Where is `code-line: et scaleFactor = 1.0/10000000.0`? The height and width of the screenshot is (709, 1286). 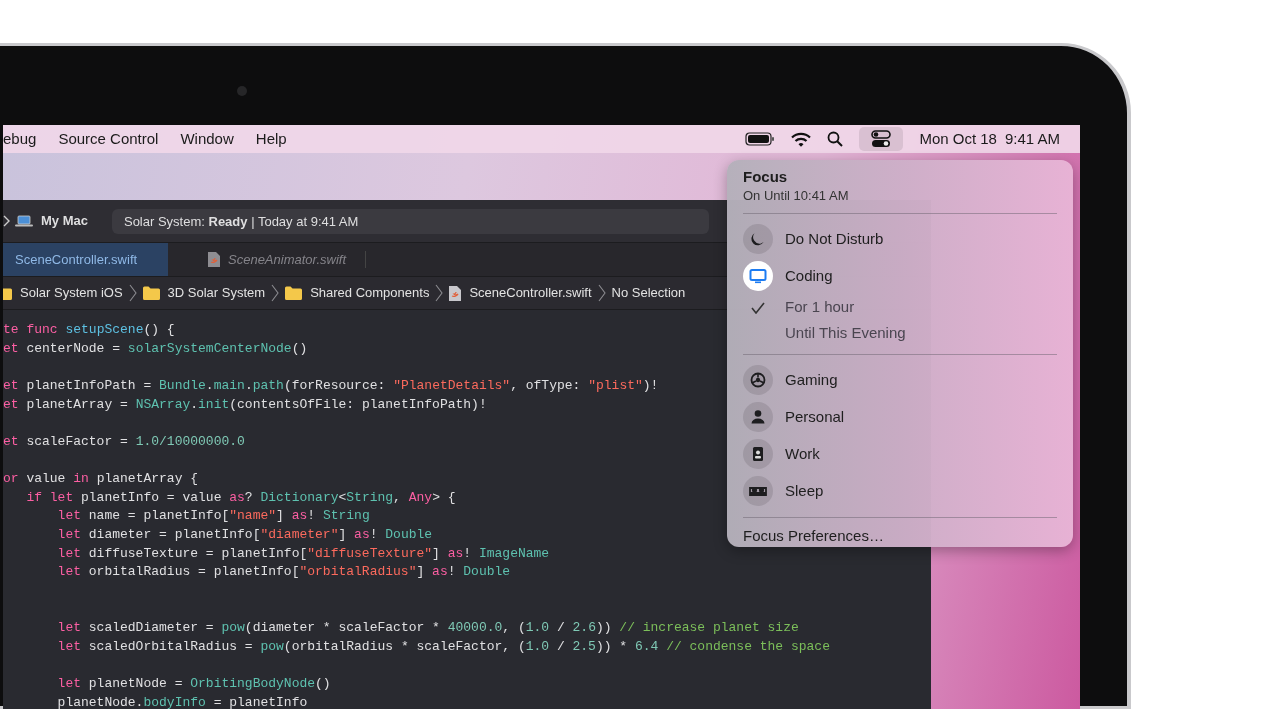 code-line: et scaleFactor = 1.0/10000000.0 is located at coordinates (124, 441).